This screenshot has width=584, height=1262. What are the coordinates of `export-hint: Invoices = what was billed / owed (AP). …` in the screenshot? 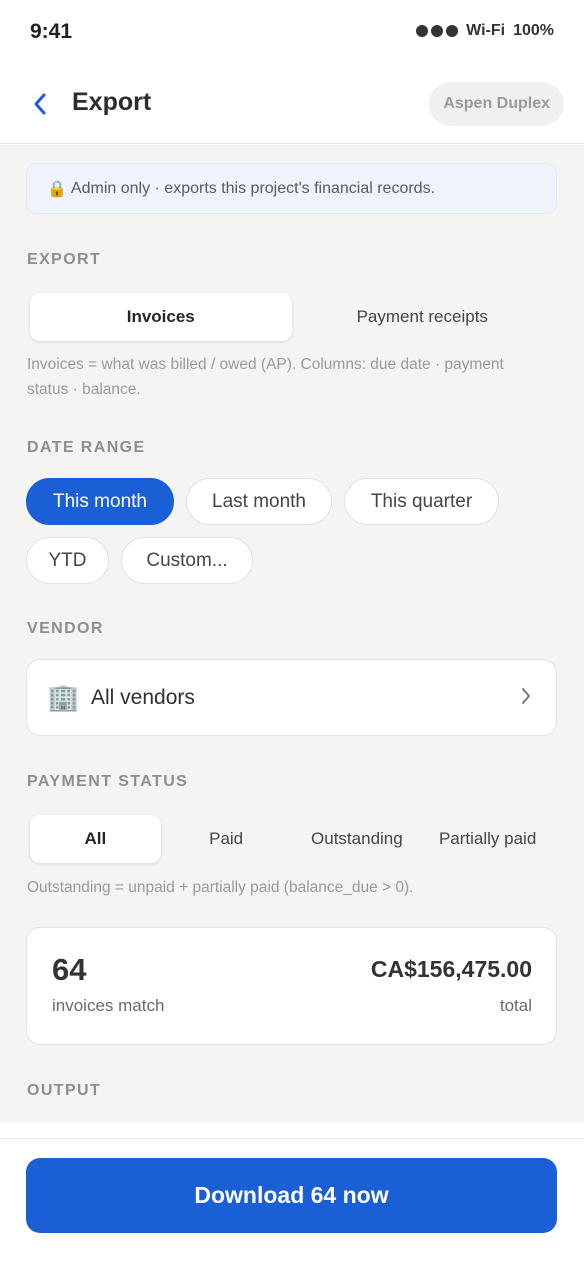 It's located at (265, 377).